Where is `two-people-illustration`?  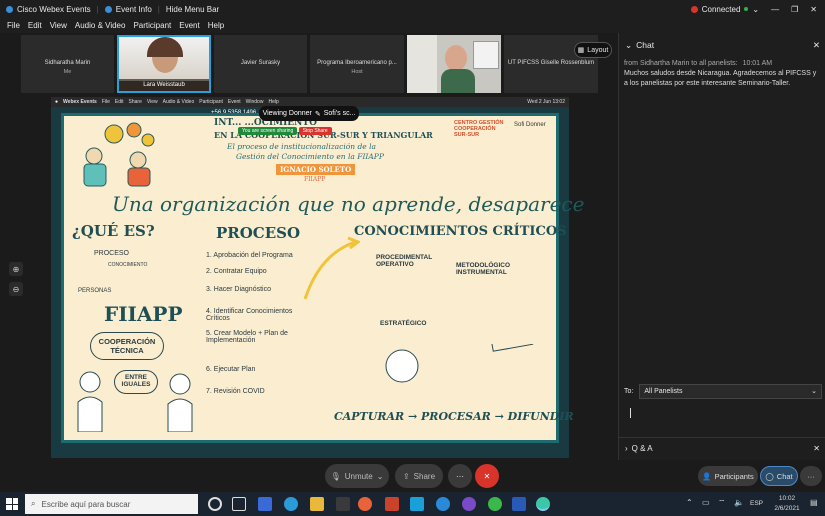
two-people-illustration is located at coordinates (135, 401).